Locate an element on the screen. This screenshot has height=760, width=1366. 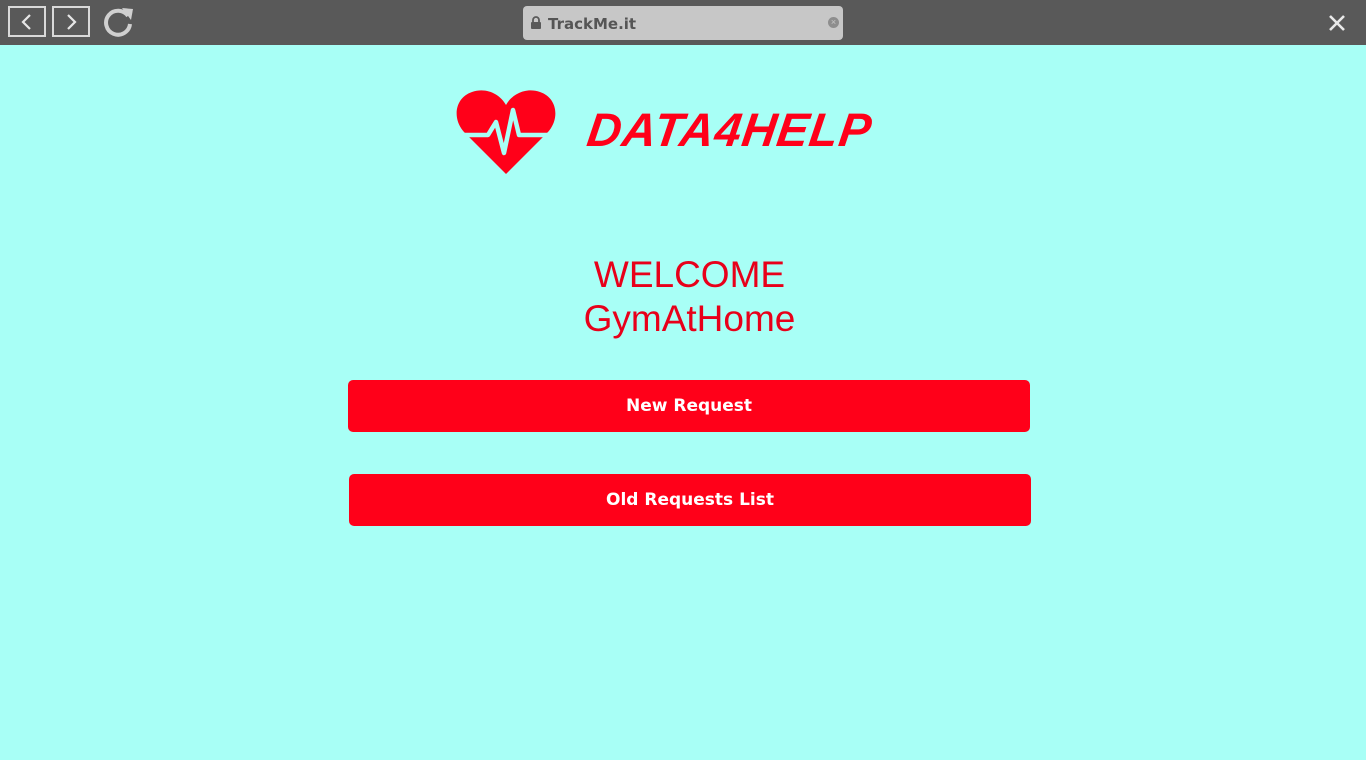
reload-button is located at coordinates (119, 22).